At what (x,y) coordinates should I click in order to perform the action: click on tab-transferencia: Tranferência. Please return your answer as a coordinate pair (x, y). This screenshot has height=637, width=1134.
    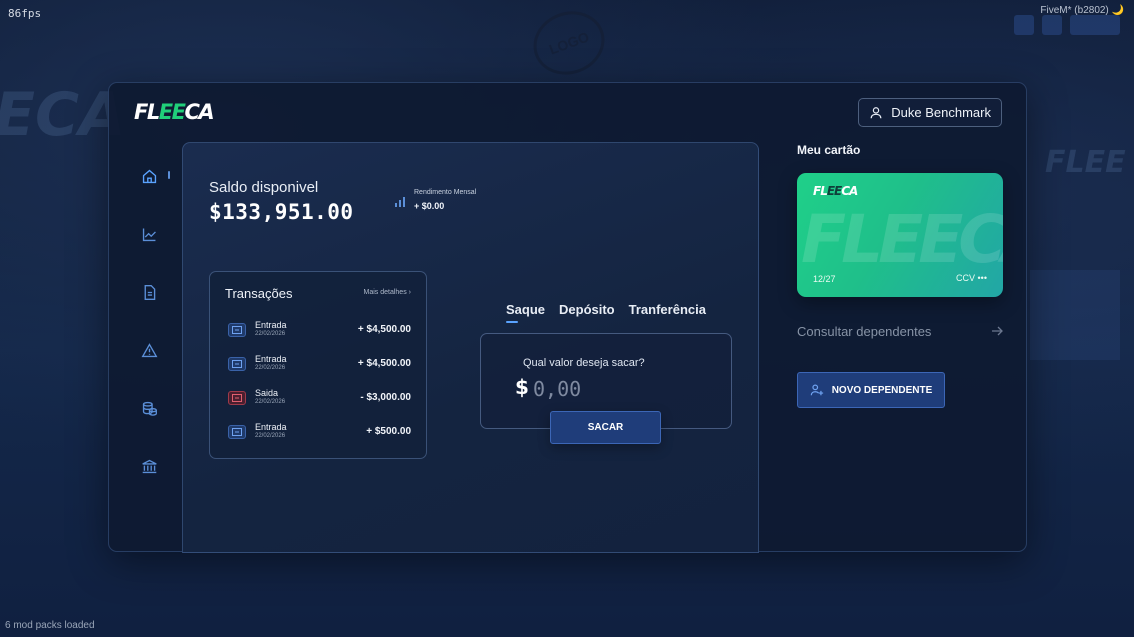
    Looking at the image, I should click on (667, 311).